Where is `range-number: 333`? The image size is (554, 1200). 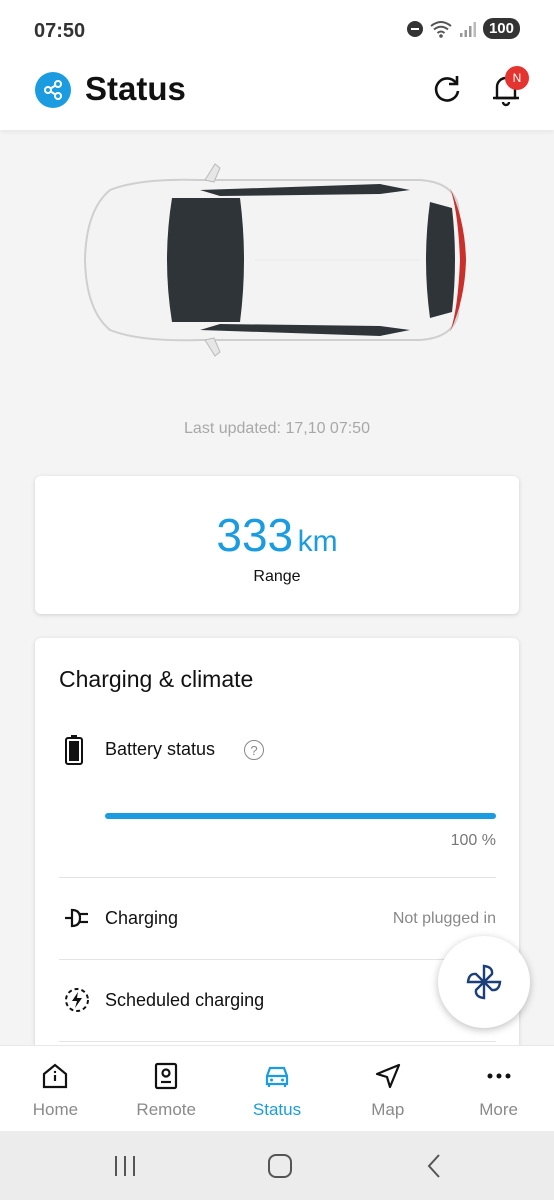 range-number: 333 is located at coordinates (255, 535).